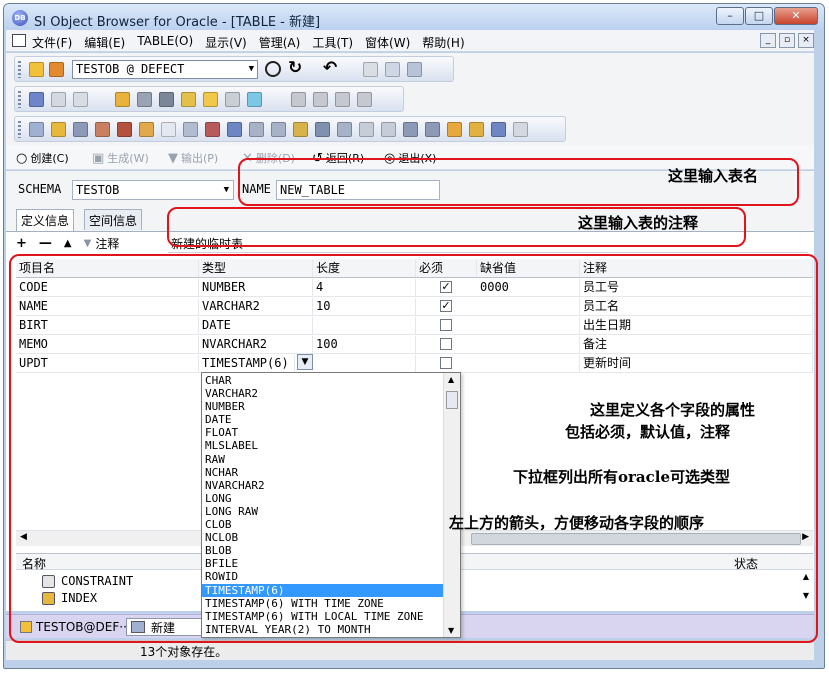  I want to click on tab-space: 空间信息, so click(113, 219).